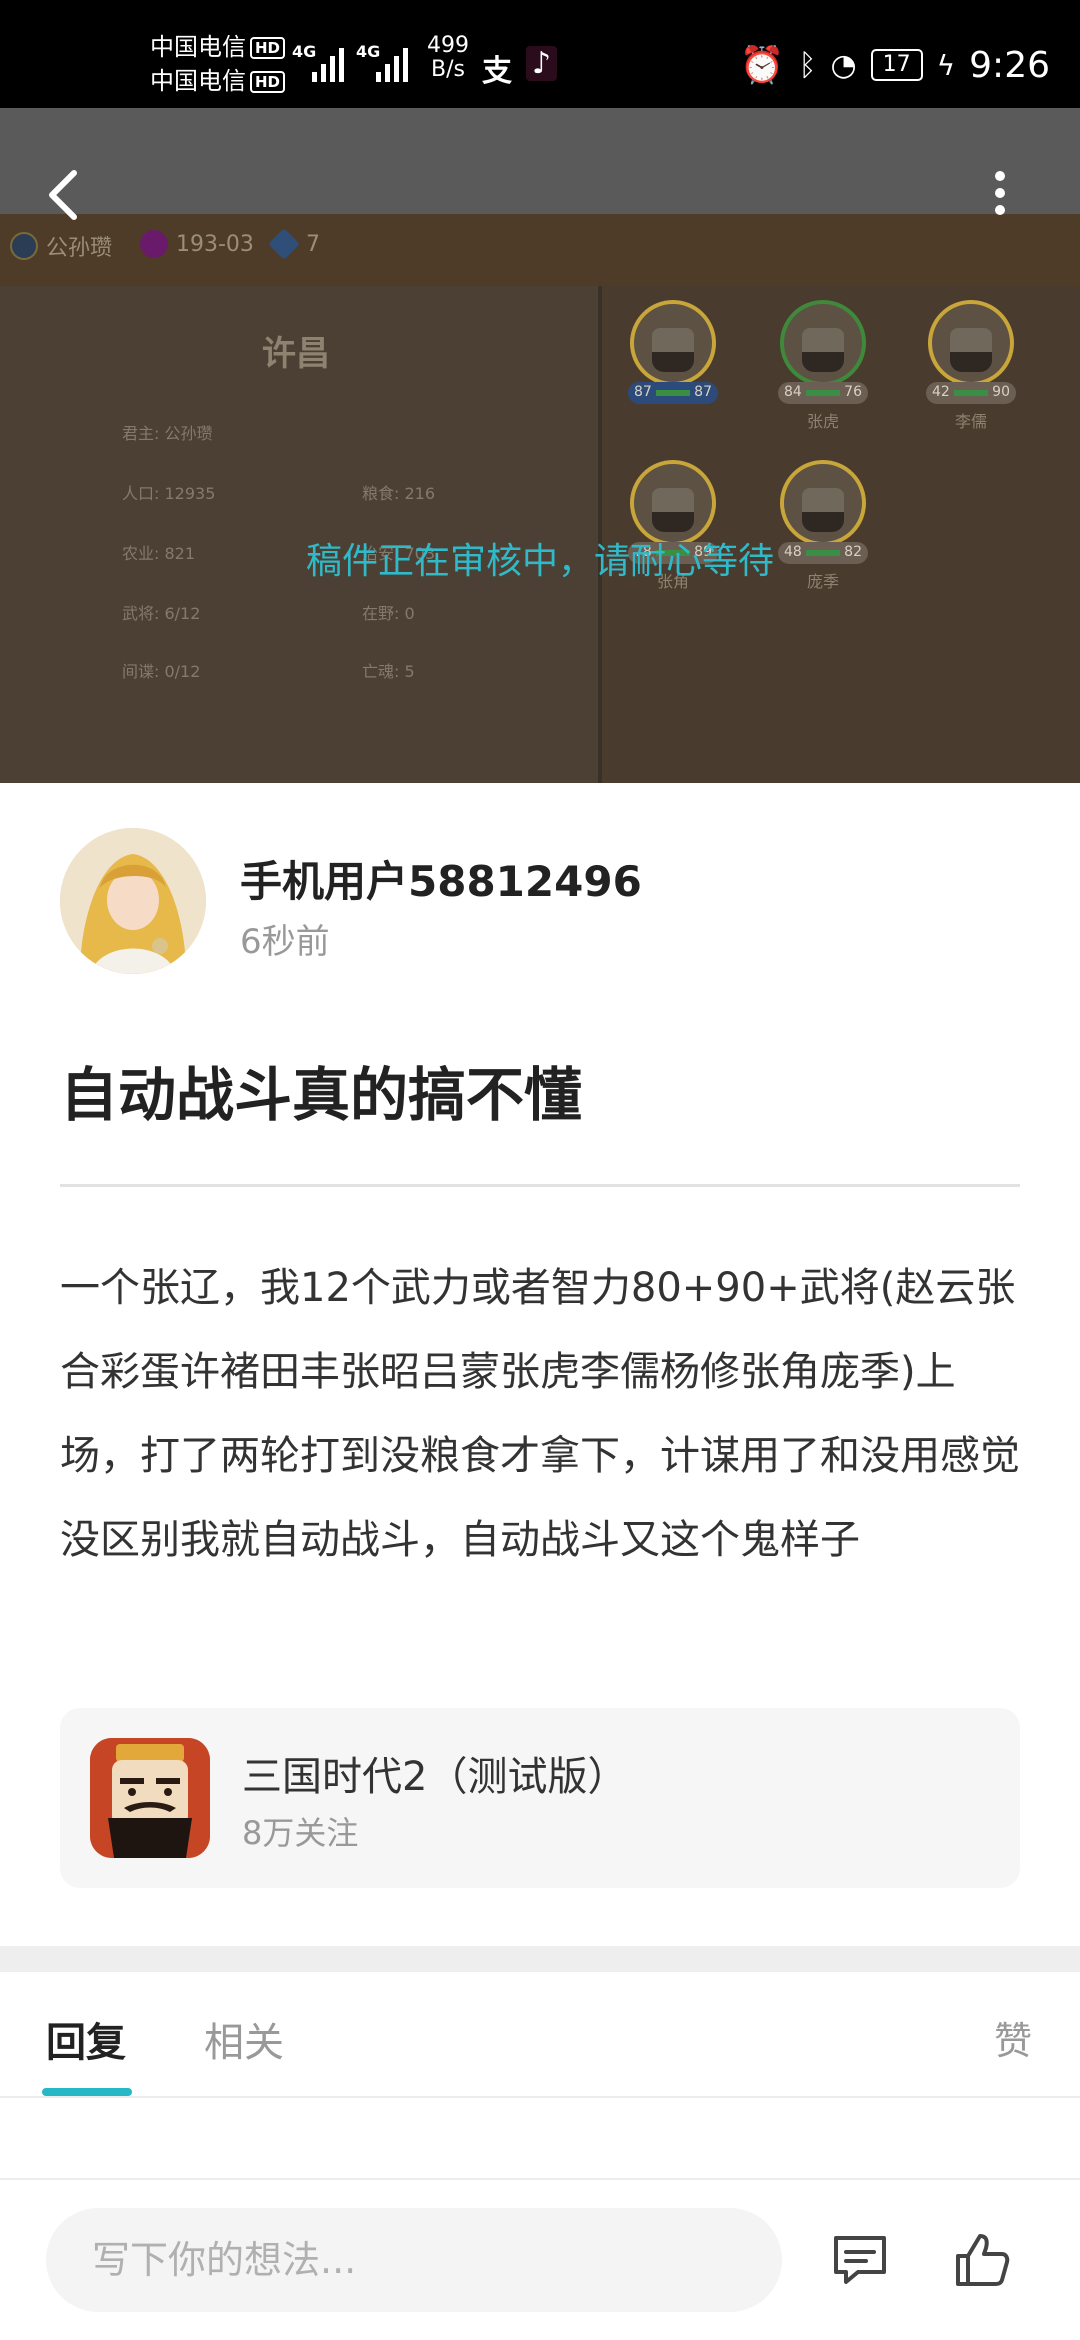 The image size is (1080, 2340). What do you see at coordinates (540, 1959) in the screenshot?
I see `section-separator` at bounding box center [540, 1959].